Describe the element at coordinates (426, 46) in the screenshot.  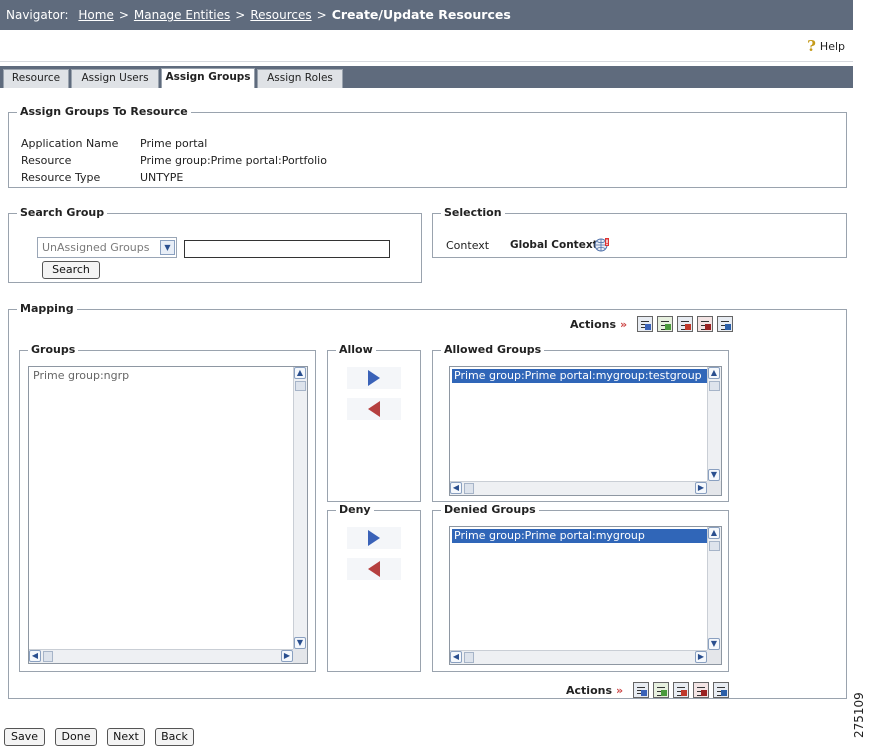
I see `help-bar: ? Help` at that location.